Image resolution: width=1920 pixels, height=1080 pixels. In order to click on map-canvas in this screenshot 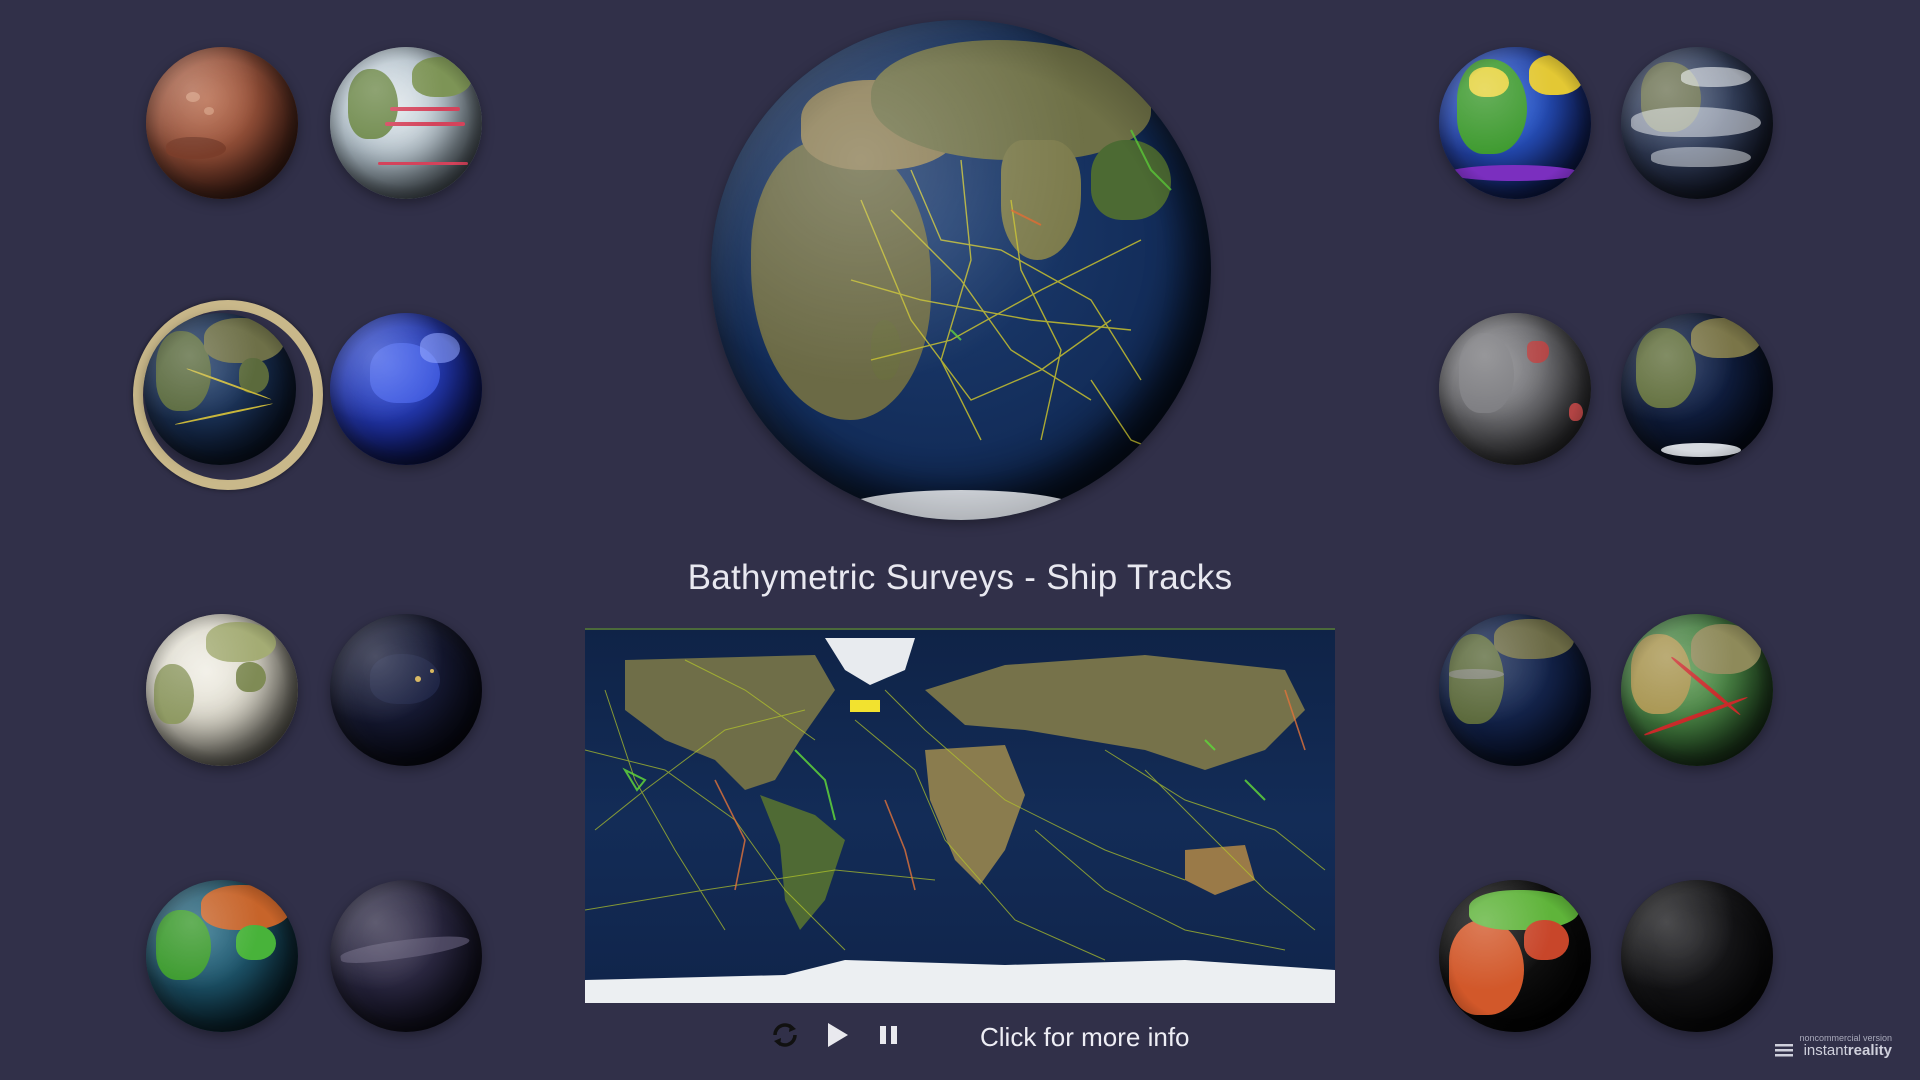, I will do `click(960, 820)`.